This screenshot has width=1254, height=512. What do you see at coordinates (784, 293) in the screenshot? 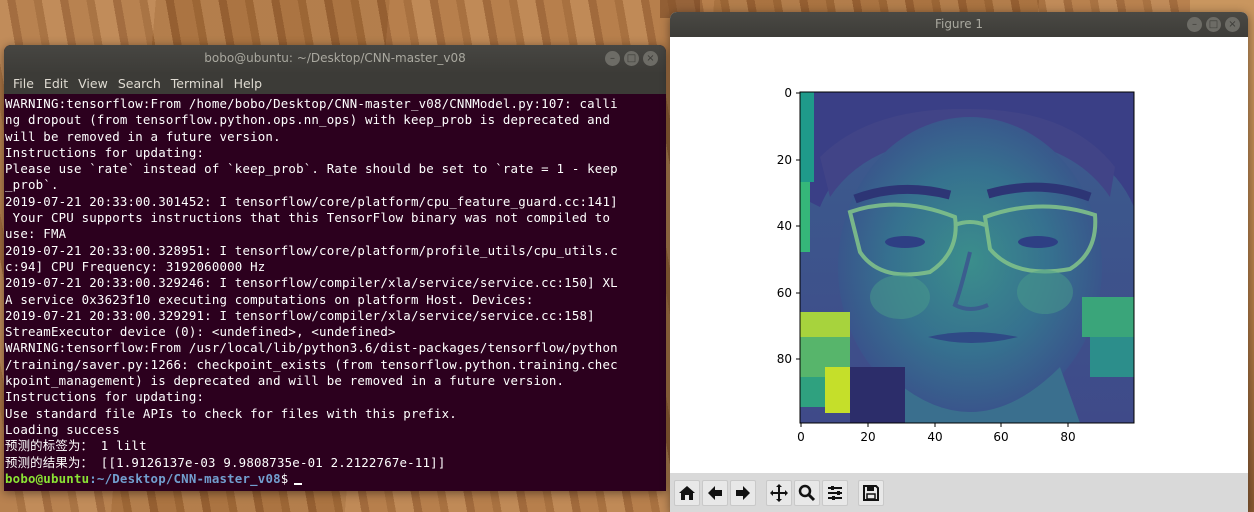
I see `y-tick-label: 60` at bounding box center [784, 293].